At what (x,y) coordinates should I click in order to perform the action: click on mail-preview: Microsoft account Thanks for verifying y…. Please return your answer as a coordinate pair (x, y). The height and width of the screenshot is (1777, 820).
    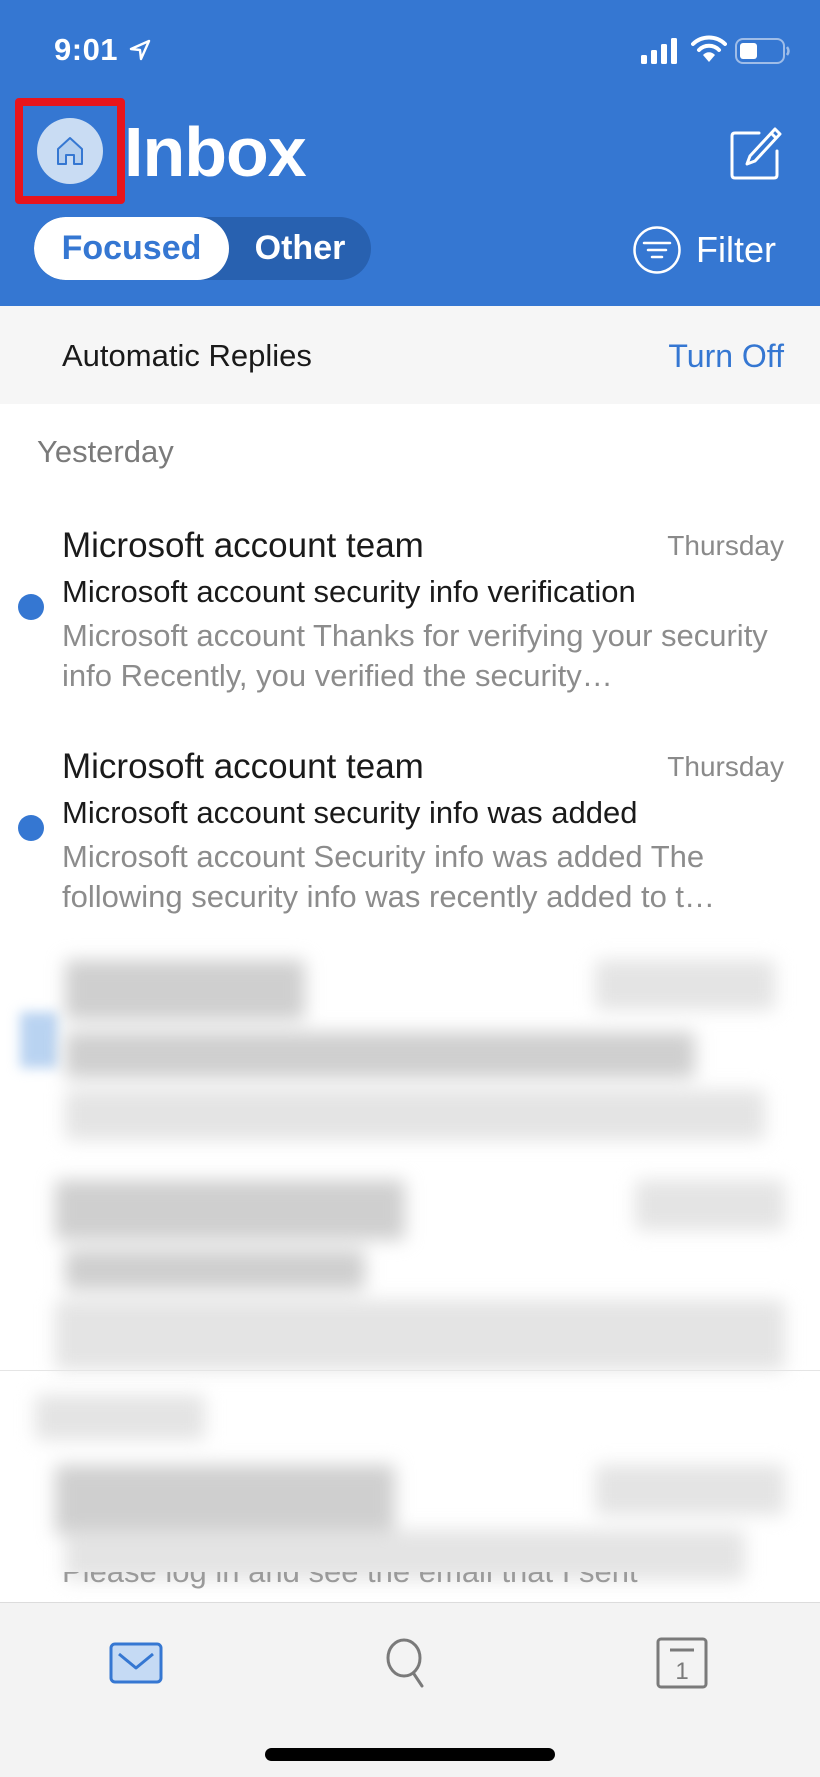
    Looking at the image, I should click on (415, 655).